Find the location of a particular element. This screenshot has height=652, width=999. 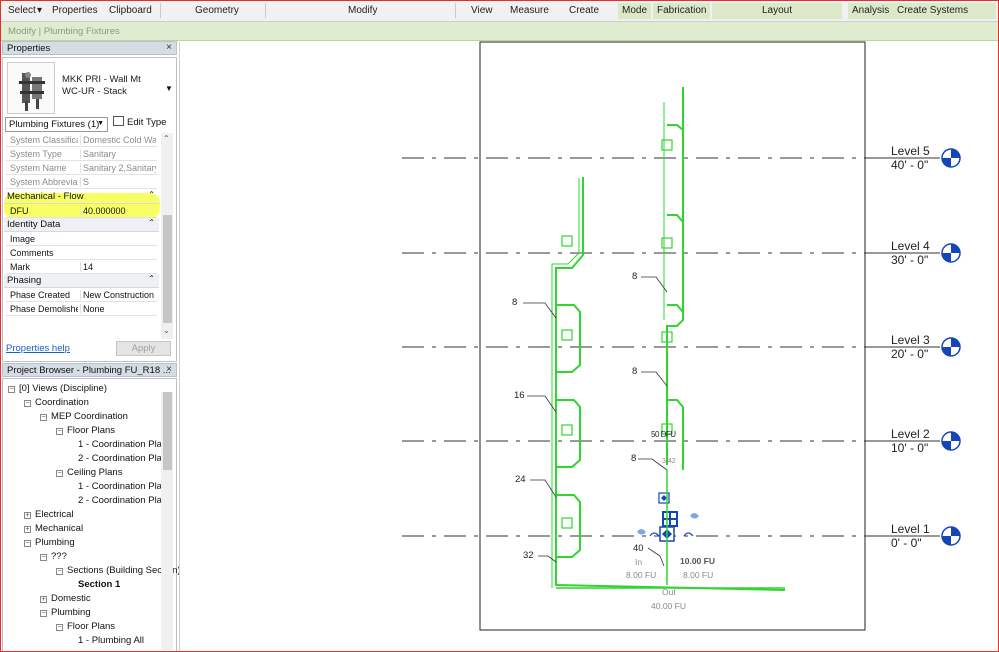

stack-dfu-label: 50 DFU is located at coordinates (663, 434).